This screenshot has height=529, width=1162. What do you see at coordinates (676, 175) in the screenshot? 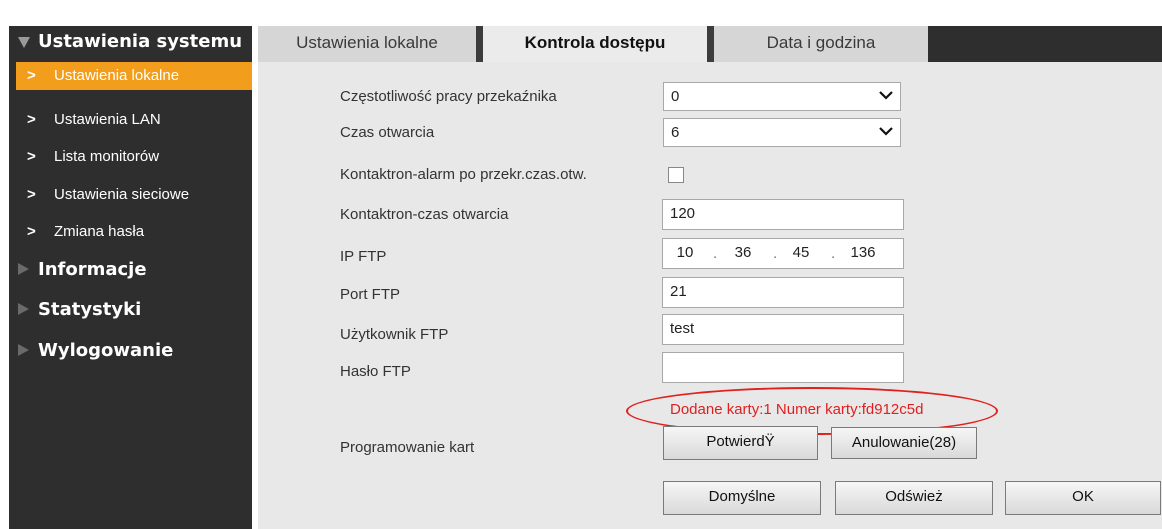
I see `contact-alarm-checkbox` at bounding box center [676, 175].